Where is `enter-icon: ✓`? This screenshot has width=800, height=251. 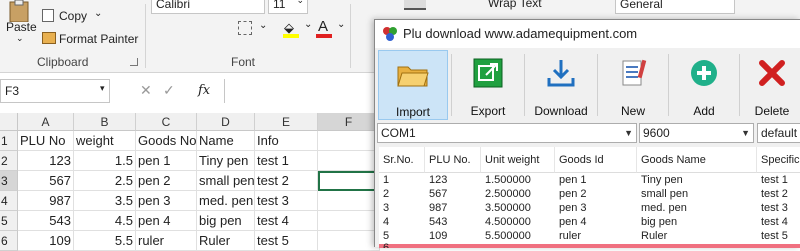 enter-icon: ✓ is located at coordinates (169, 90).